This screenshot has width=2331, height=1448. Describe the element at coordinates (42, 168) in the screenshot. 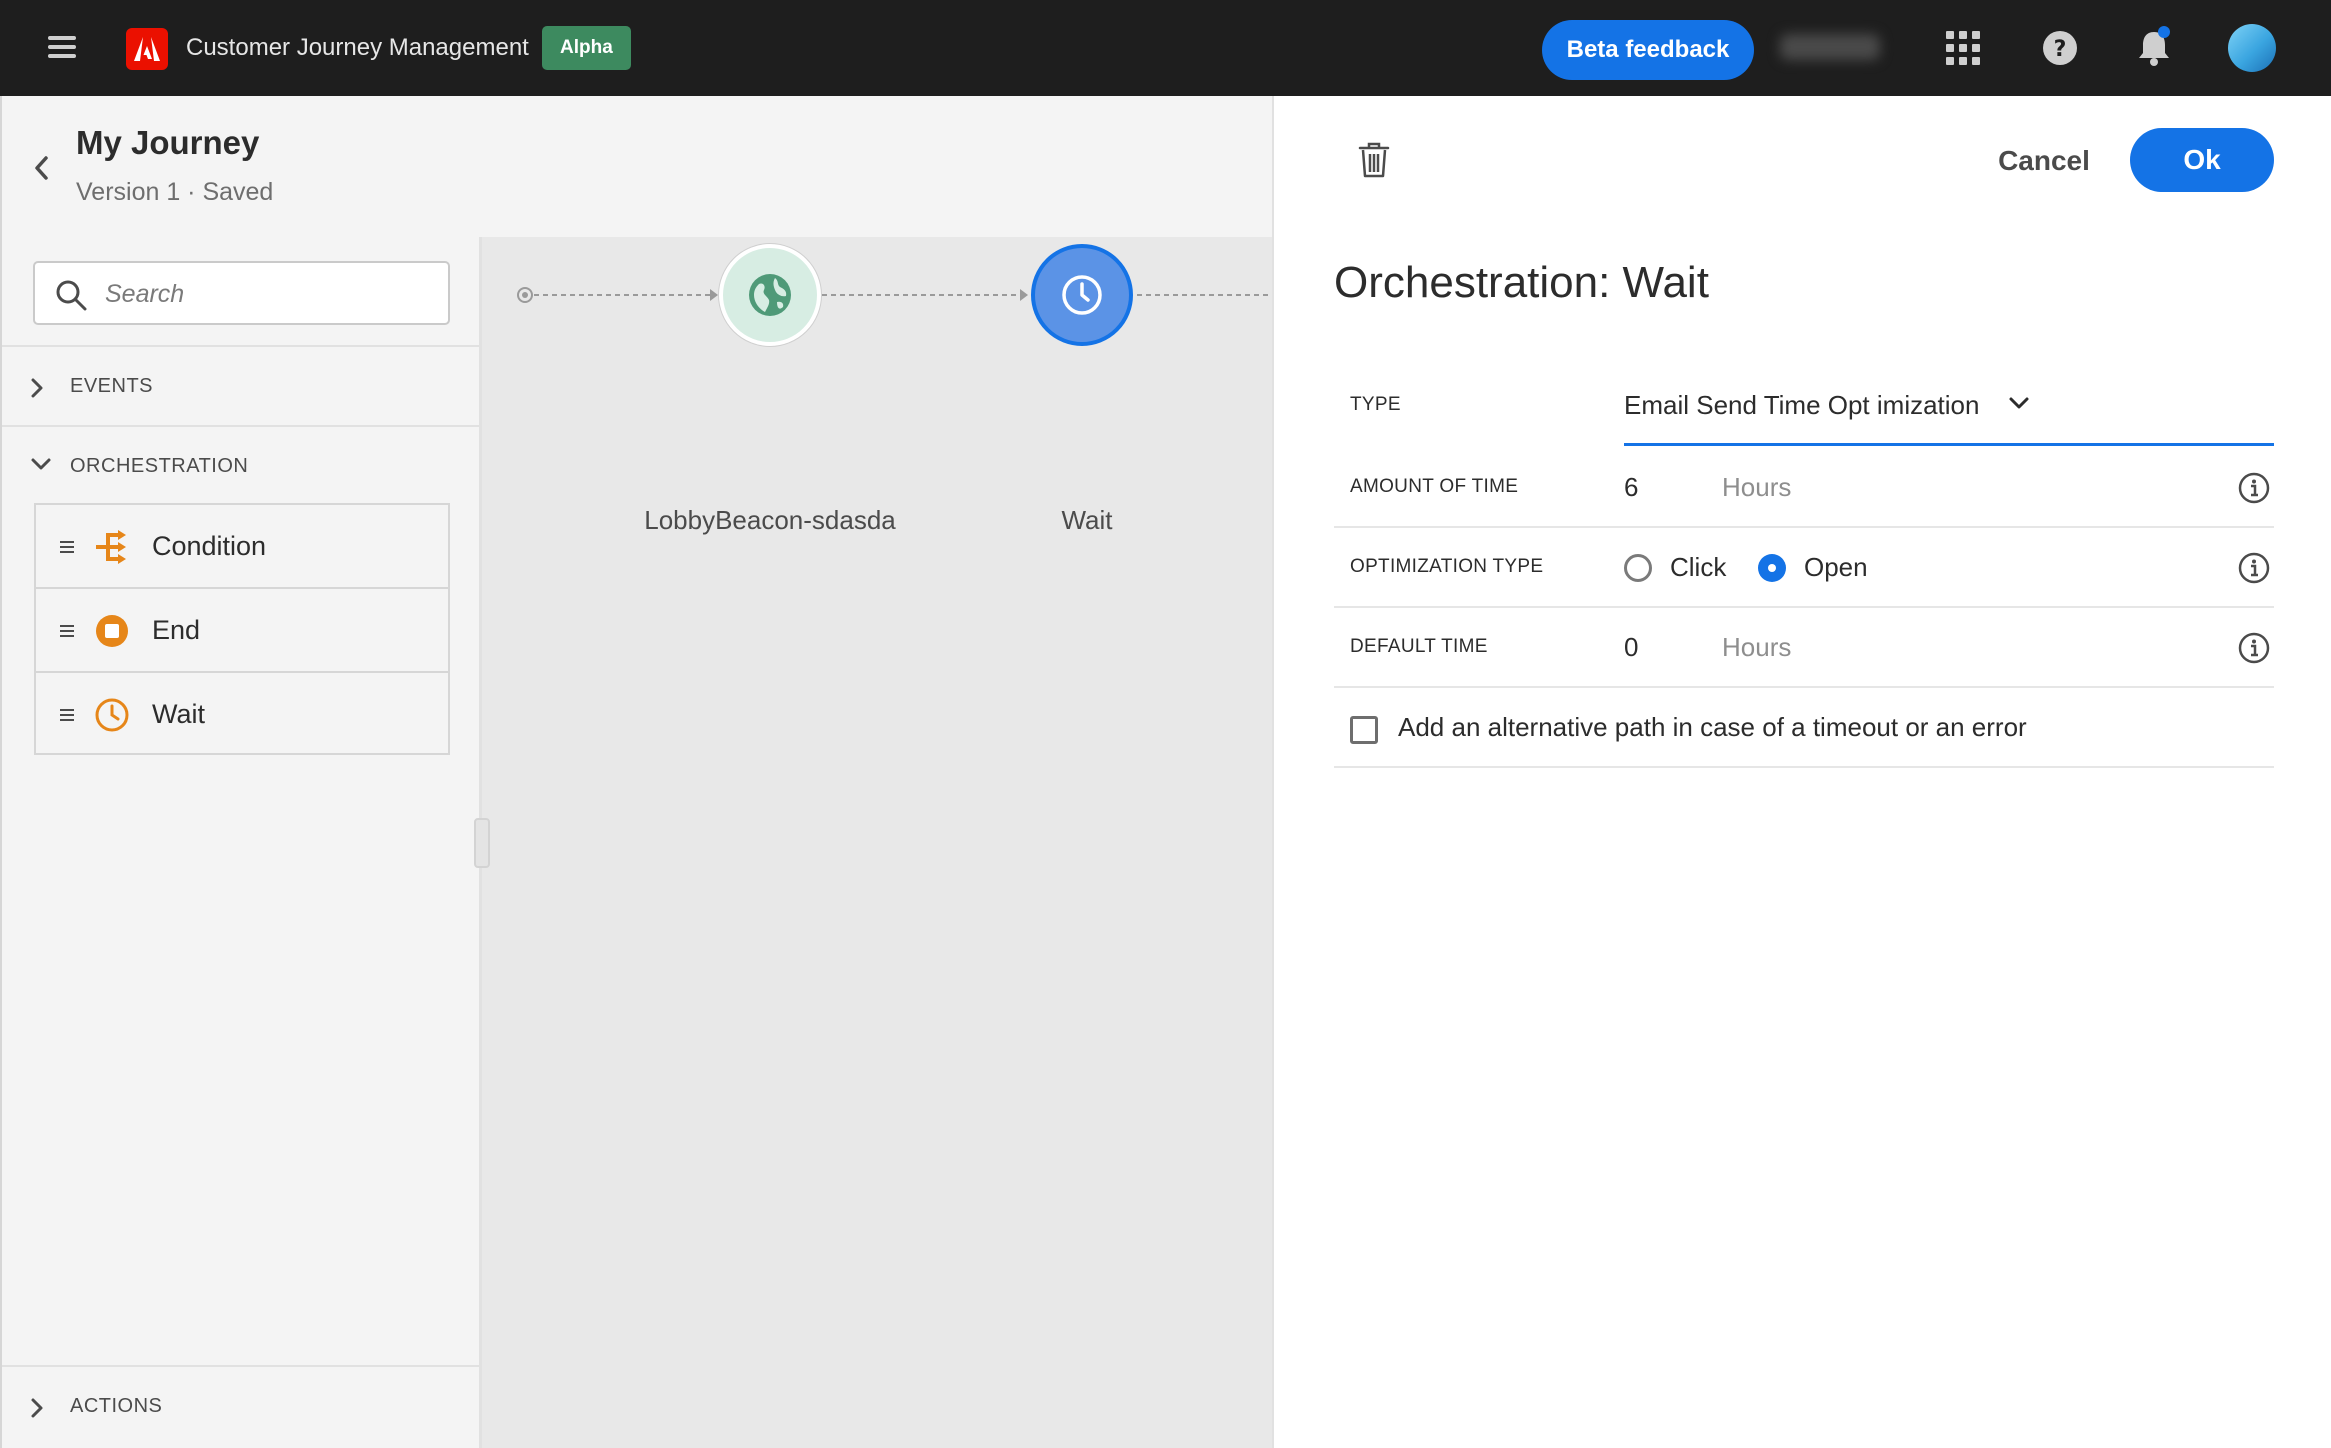

I see `back-arrow-icon` at that location.